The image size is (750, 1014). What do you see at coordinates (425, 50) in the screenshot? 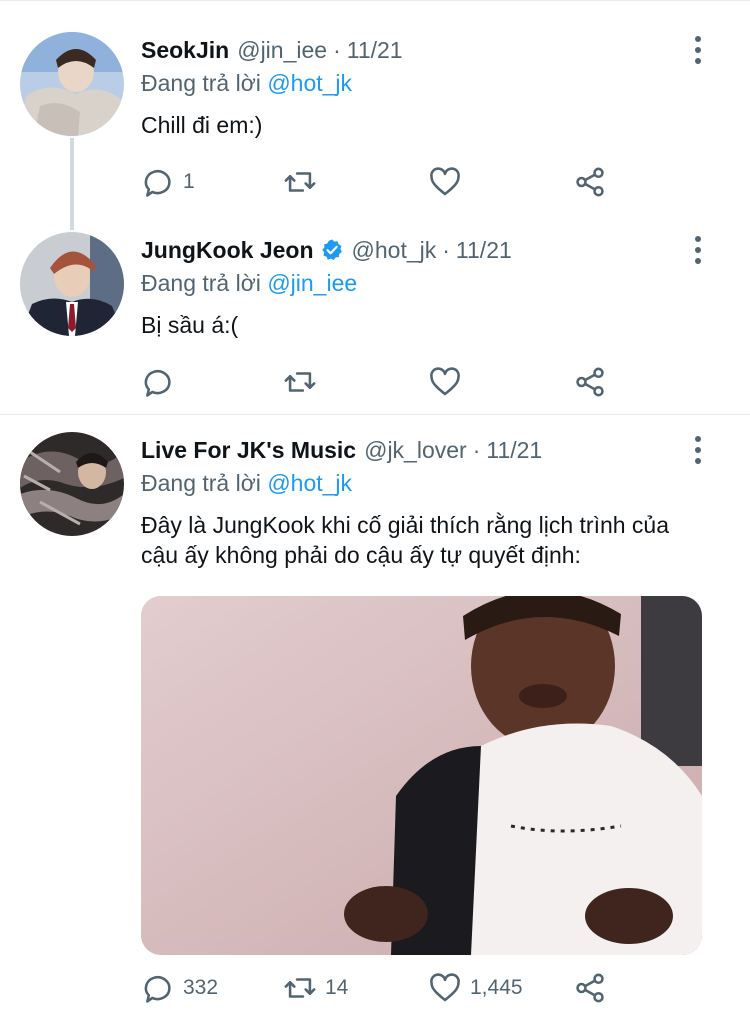
I see `tweet-header: SeokJin @jin_iee · 11/21` at bounding box center [425, 50].